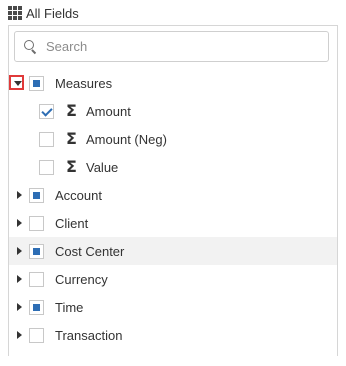 The width and height of the screenshot is (346, 366). What do you see at coordinates (15, 13) in the screenshot?
I see `grid-icon` at bounding box center [15, 13].